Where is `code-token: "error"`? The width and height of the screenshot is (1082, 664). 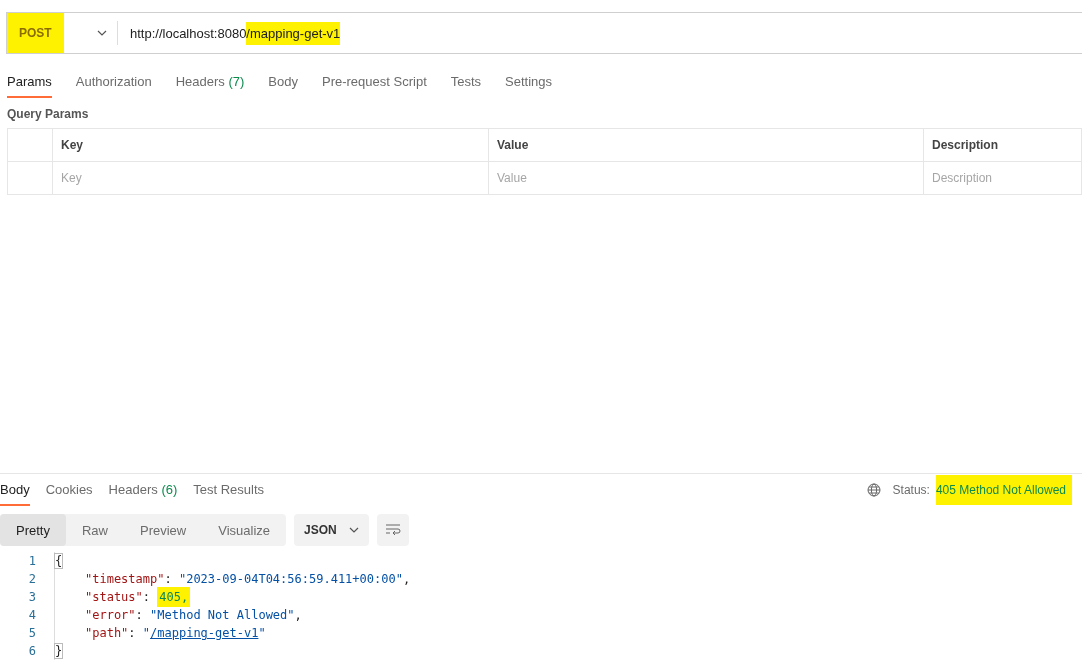
code-token: "error" is located at coordinates (110, 615).